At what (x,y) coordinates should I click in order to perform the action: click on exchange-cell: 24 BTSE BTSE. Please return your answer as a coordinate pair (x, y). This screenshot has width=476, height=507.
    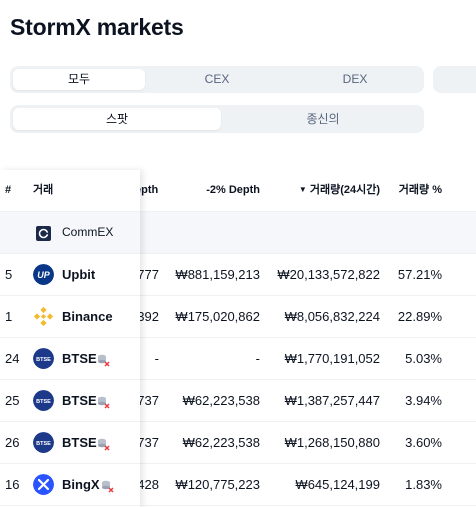
    Looking at the image, I should click on (70, 359).